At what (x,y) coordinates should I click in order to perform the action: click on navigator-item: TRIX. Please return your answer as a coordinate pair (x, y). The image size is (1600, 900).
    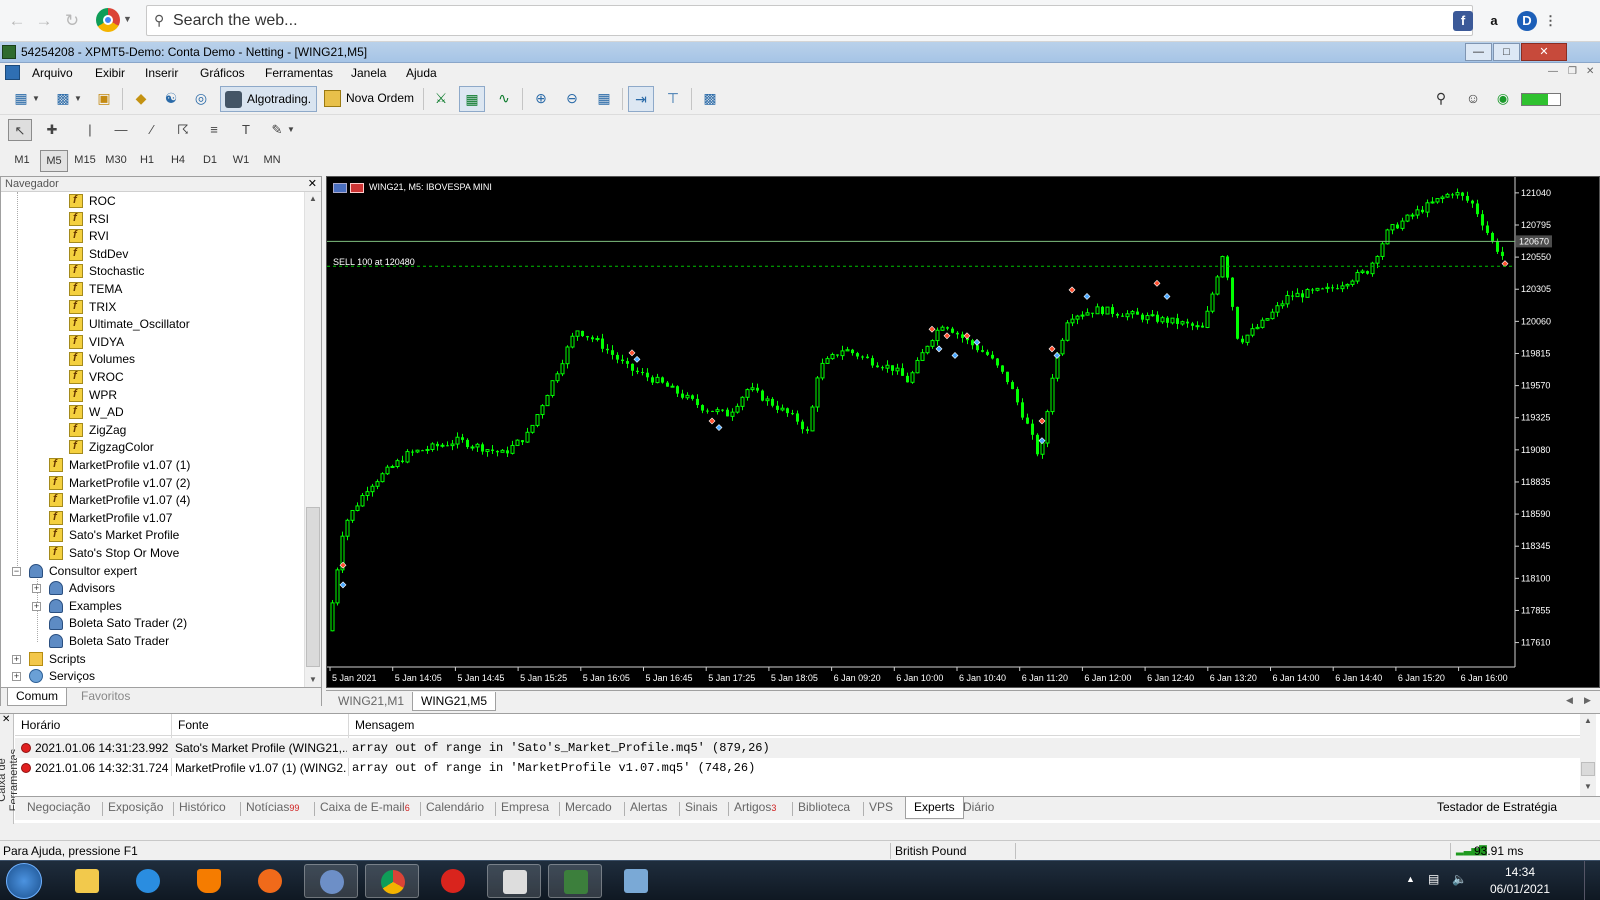
    Looking at the image, I should click on (92, 307).